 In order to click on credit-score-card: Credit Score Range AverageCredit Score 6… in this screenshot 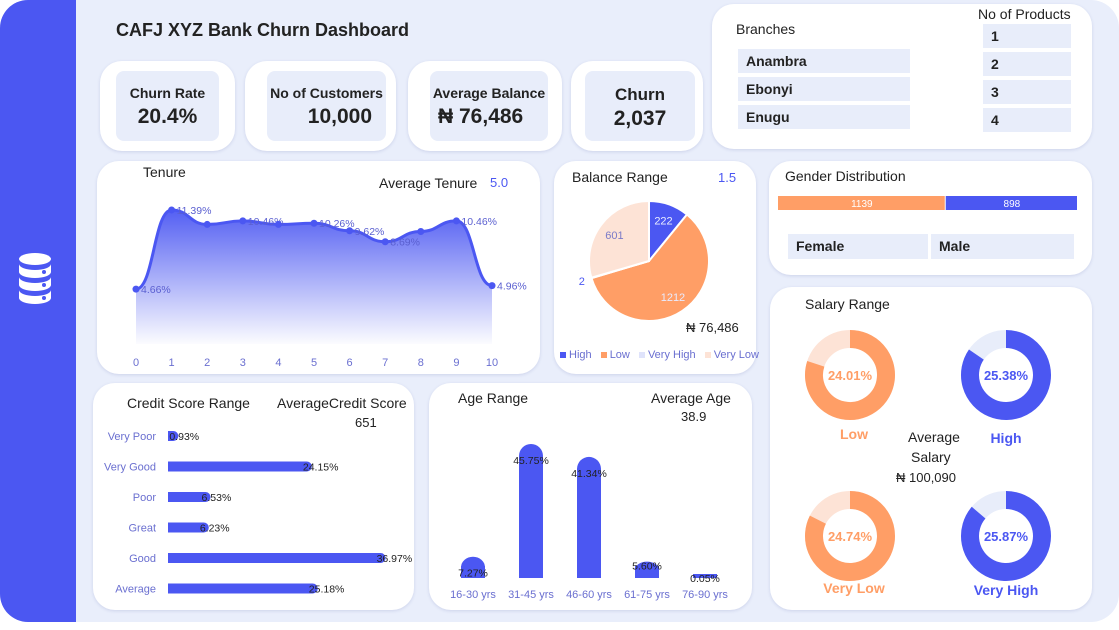, I will do `click(253, 496)`.